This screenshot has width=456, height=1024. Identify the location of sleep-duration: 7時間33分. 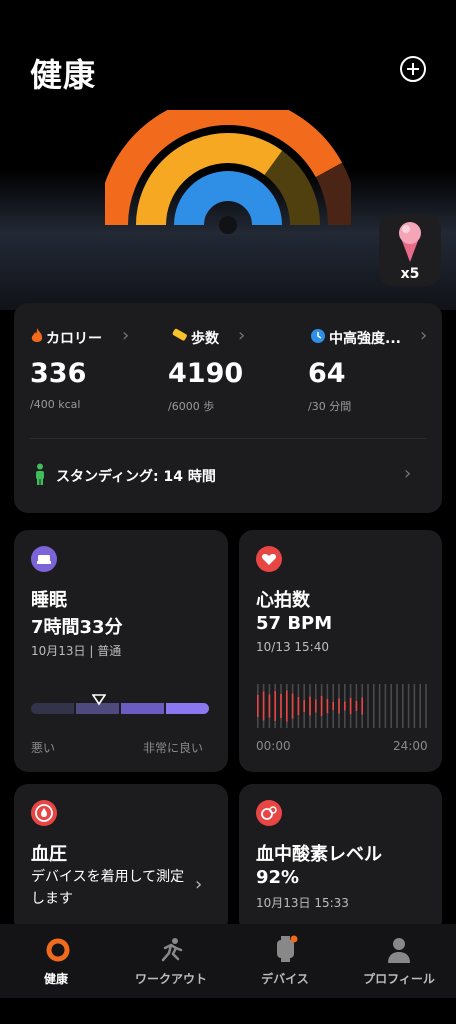
(77, 627).